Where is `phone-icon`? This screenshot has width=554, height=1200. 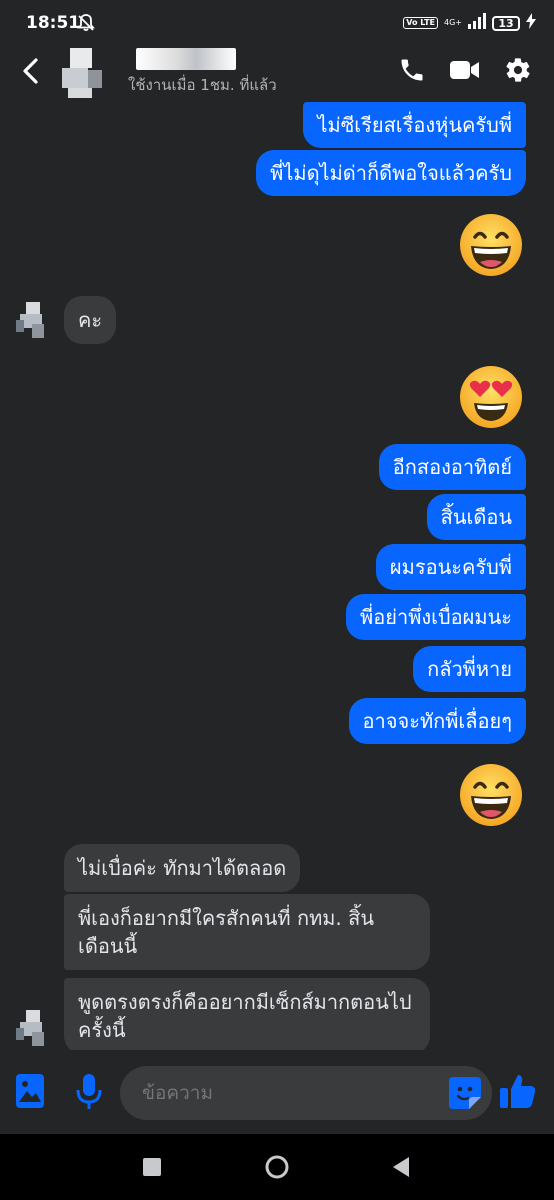
phone-icon is located at coordinates (412, 72).